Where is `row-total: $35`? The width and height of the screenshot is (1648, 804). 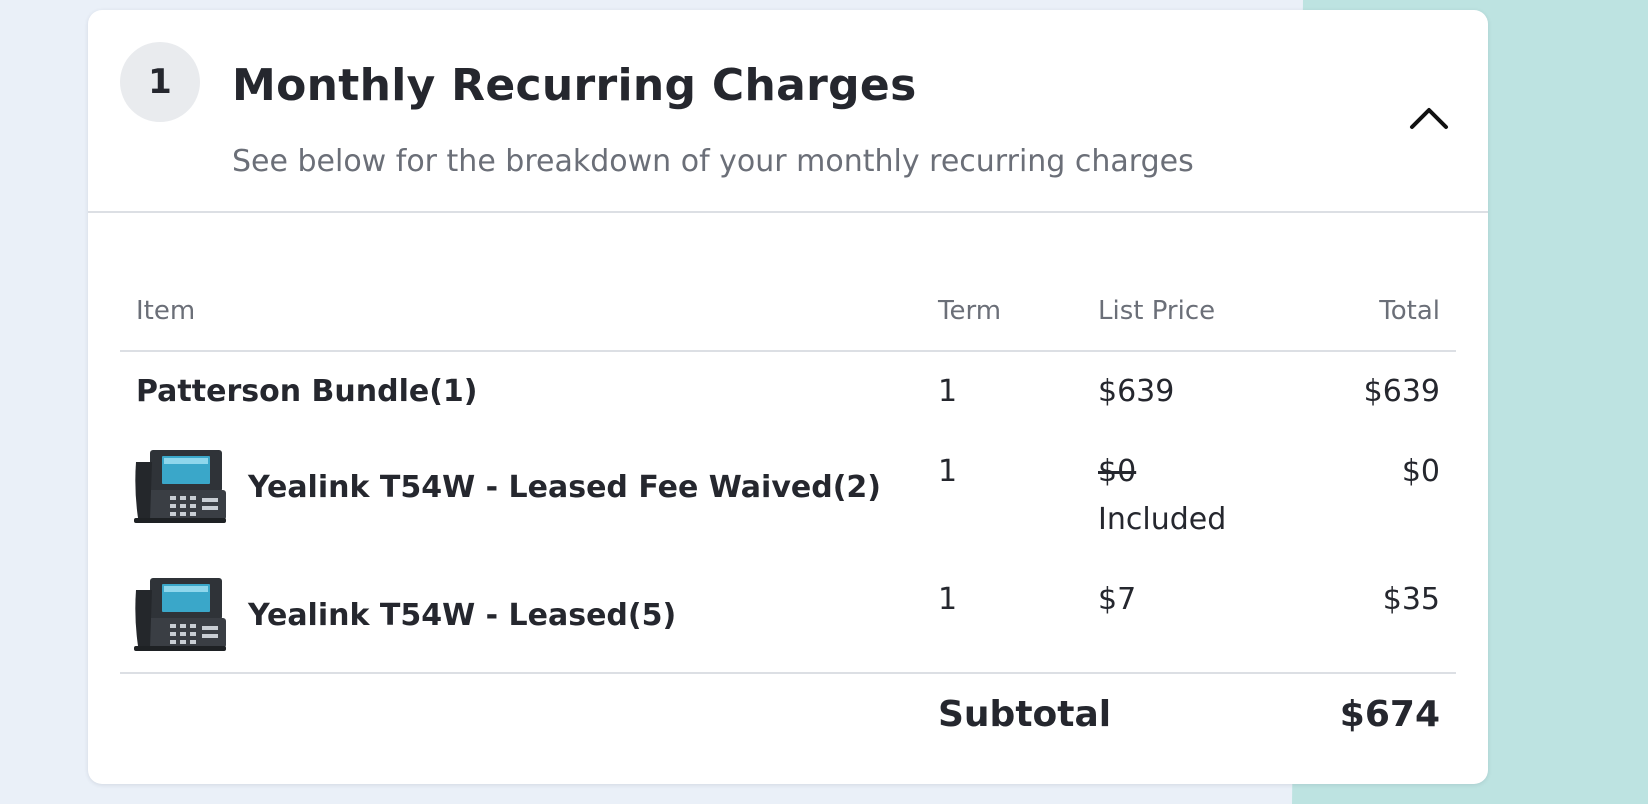 row-total: $35 is located at coordinates (1411, 599).